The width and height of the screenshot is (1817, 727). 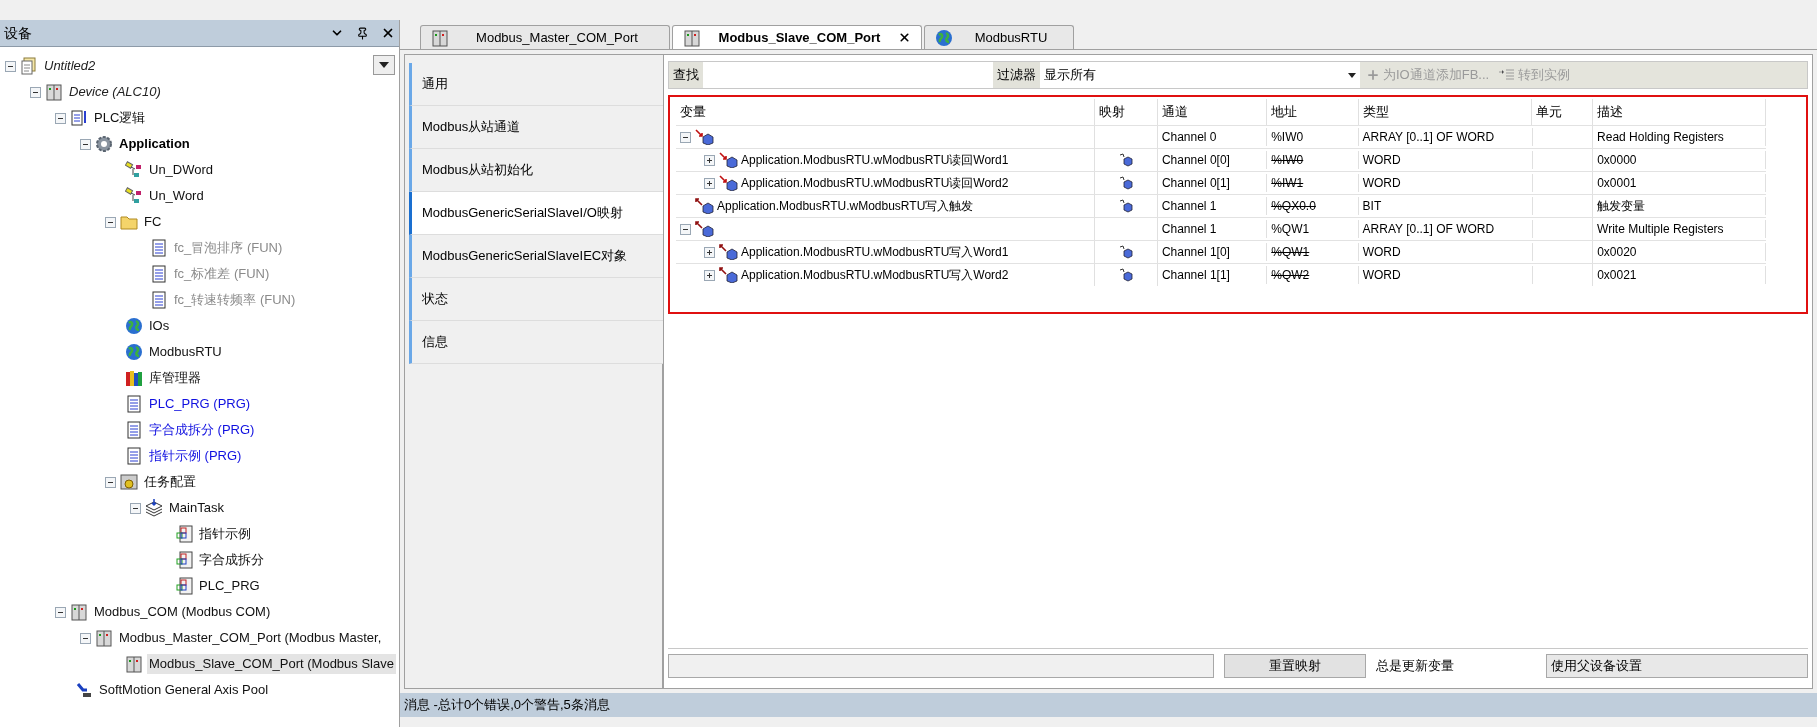 I want to click on tree-item: Modbus_COM (Modbus COM), so click(x=182, y=612).